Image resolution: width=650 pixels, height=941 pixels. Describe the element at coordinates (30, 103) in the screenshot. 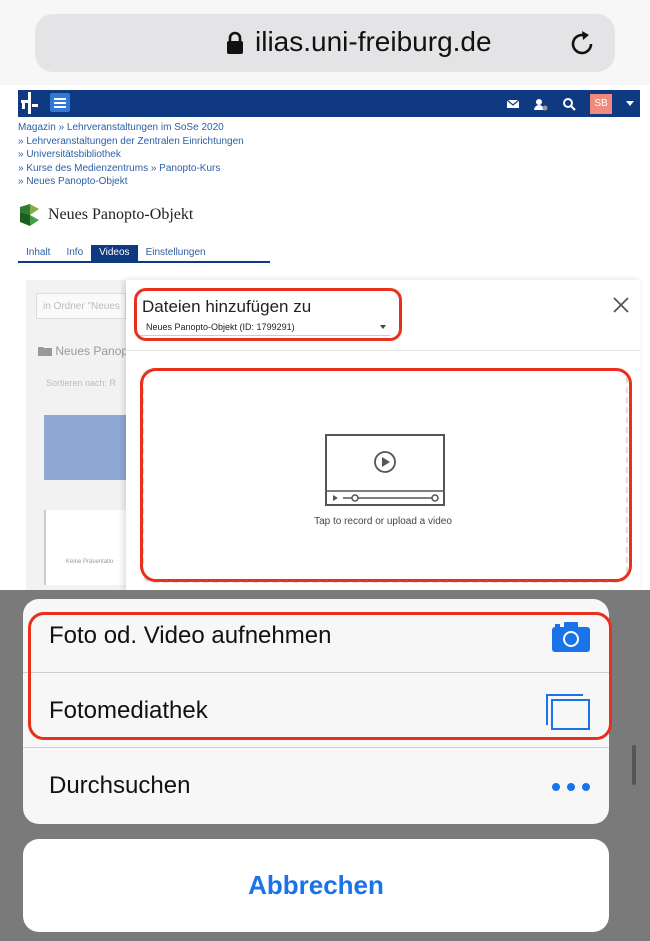

I see `ilias-logo-icon` at that location.